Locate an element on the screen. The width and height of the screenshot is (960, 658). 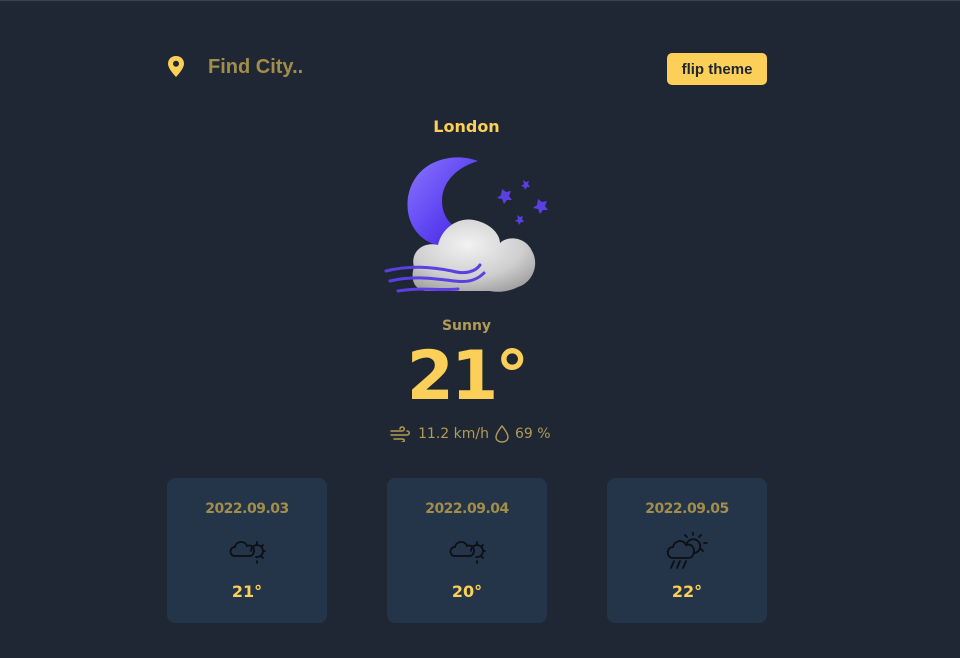
rain-sun-icon is located at coordinates (687, 550).